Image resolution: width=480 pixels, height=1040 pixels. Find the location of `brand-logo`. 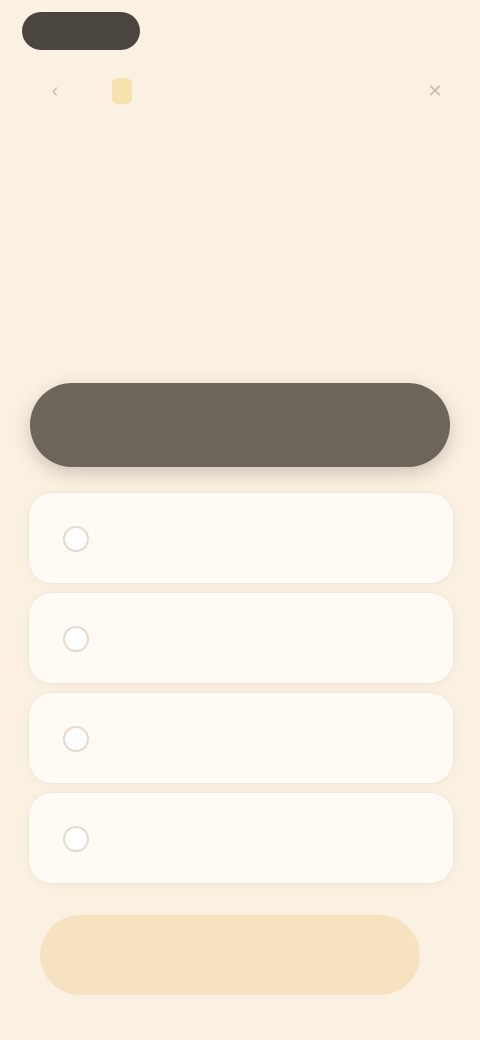

brand-logo is located at coordinates (122, 91).